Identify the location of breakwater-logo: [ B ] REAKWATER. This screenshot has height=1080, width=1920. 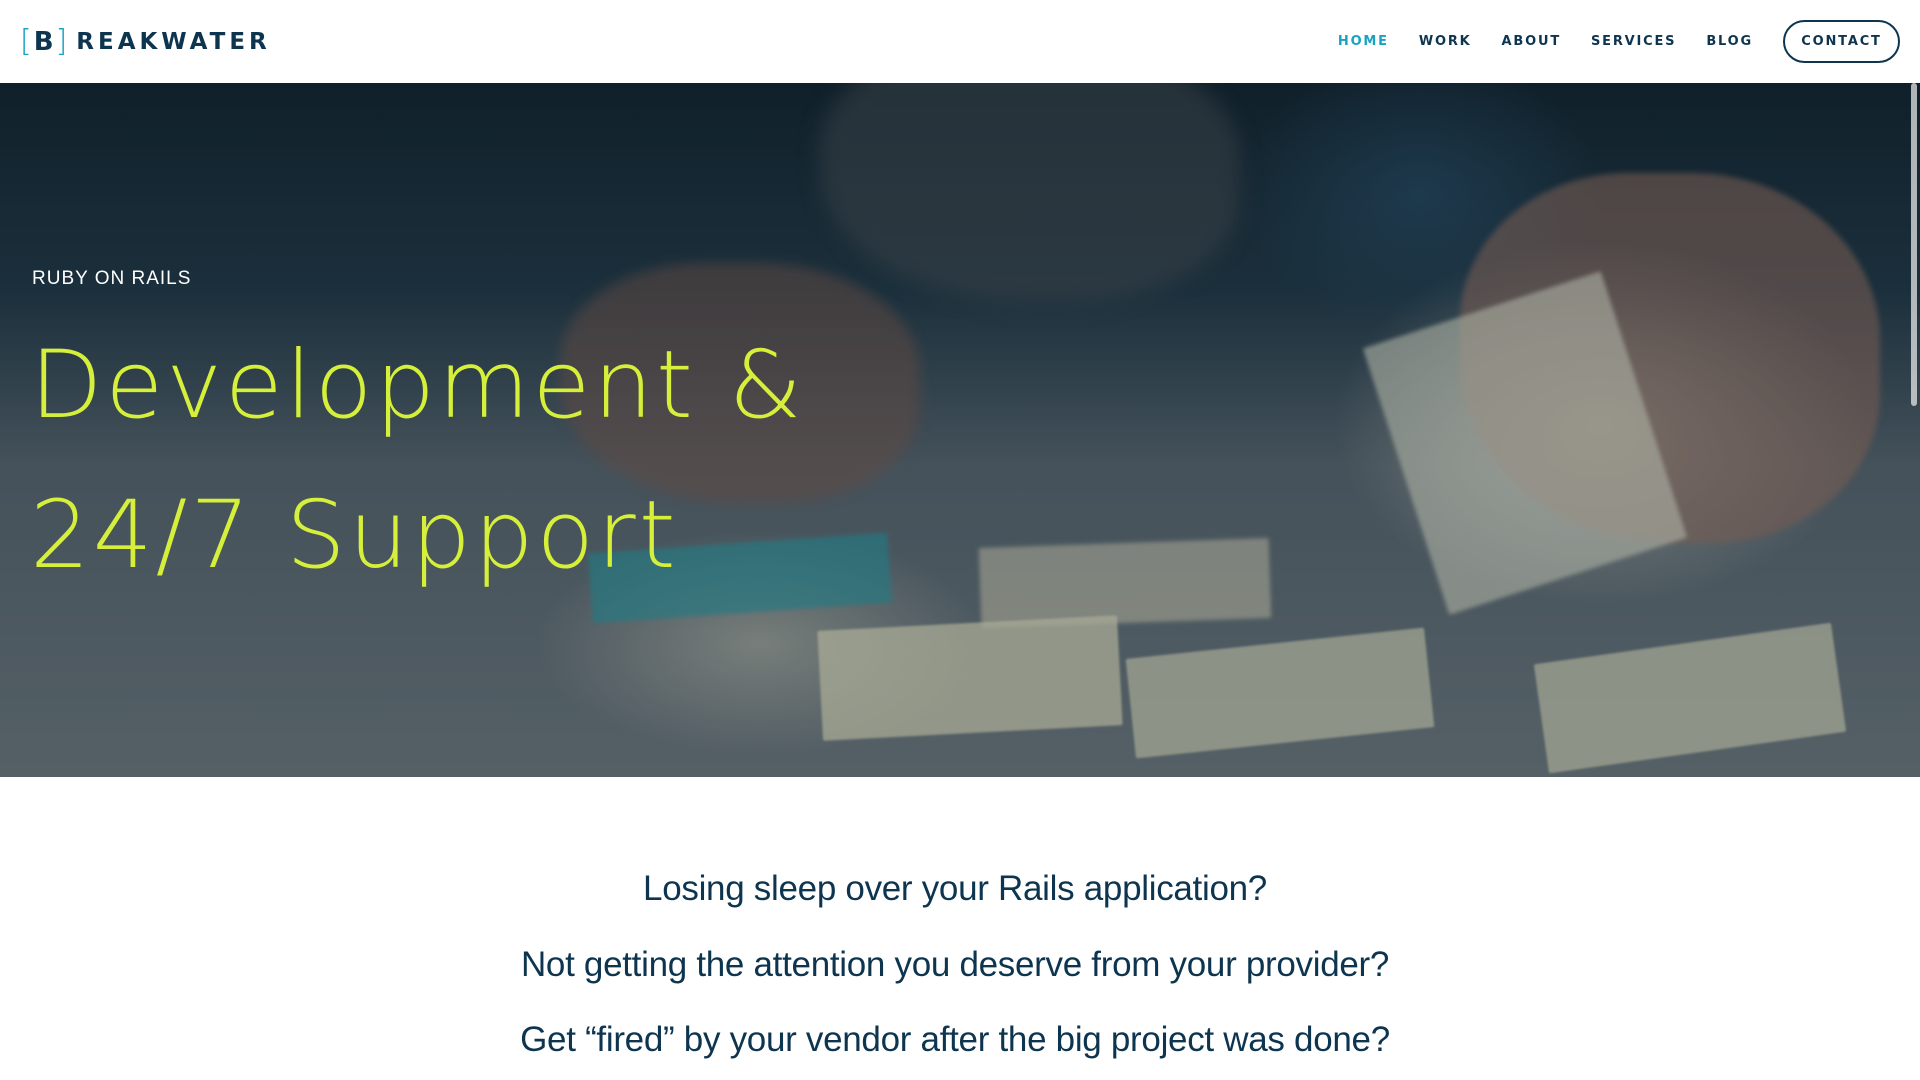
(145, 41).